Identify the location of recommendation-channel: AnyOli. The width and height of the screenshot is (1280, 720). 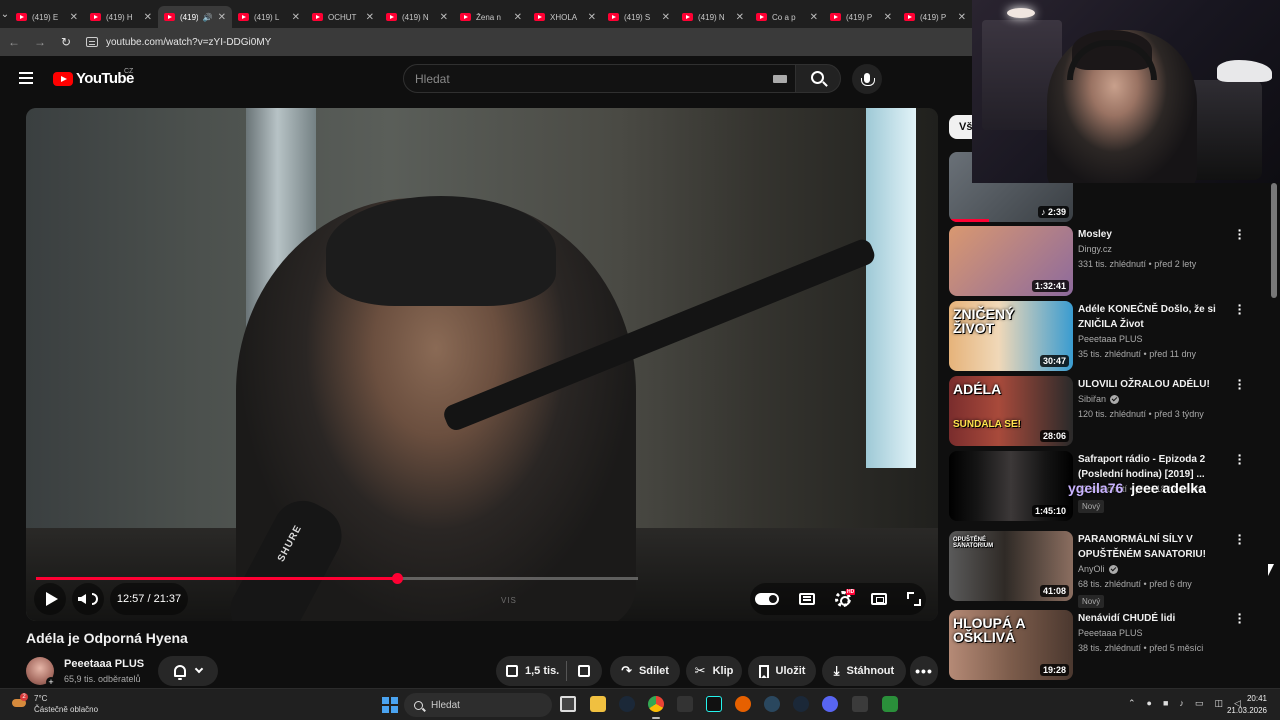
(1098, 569).